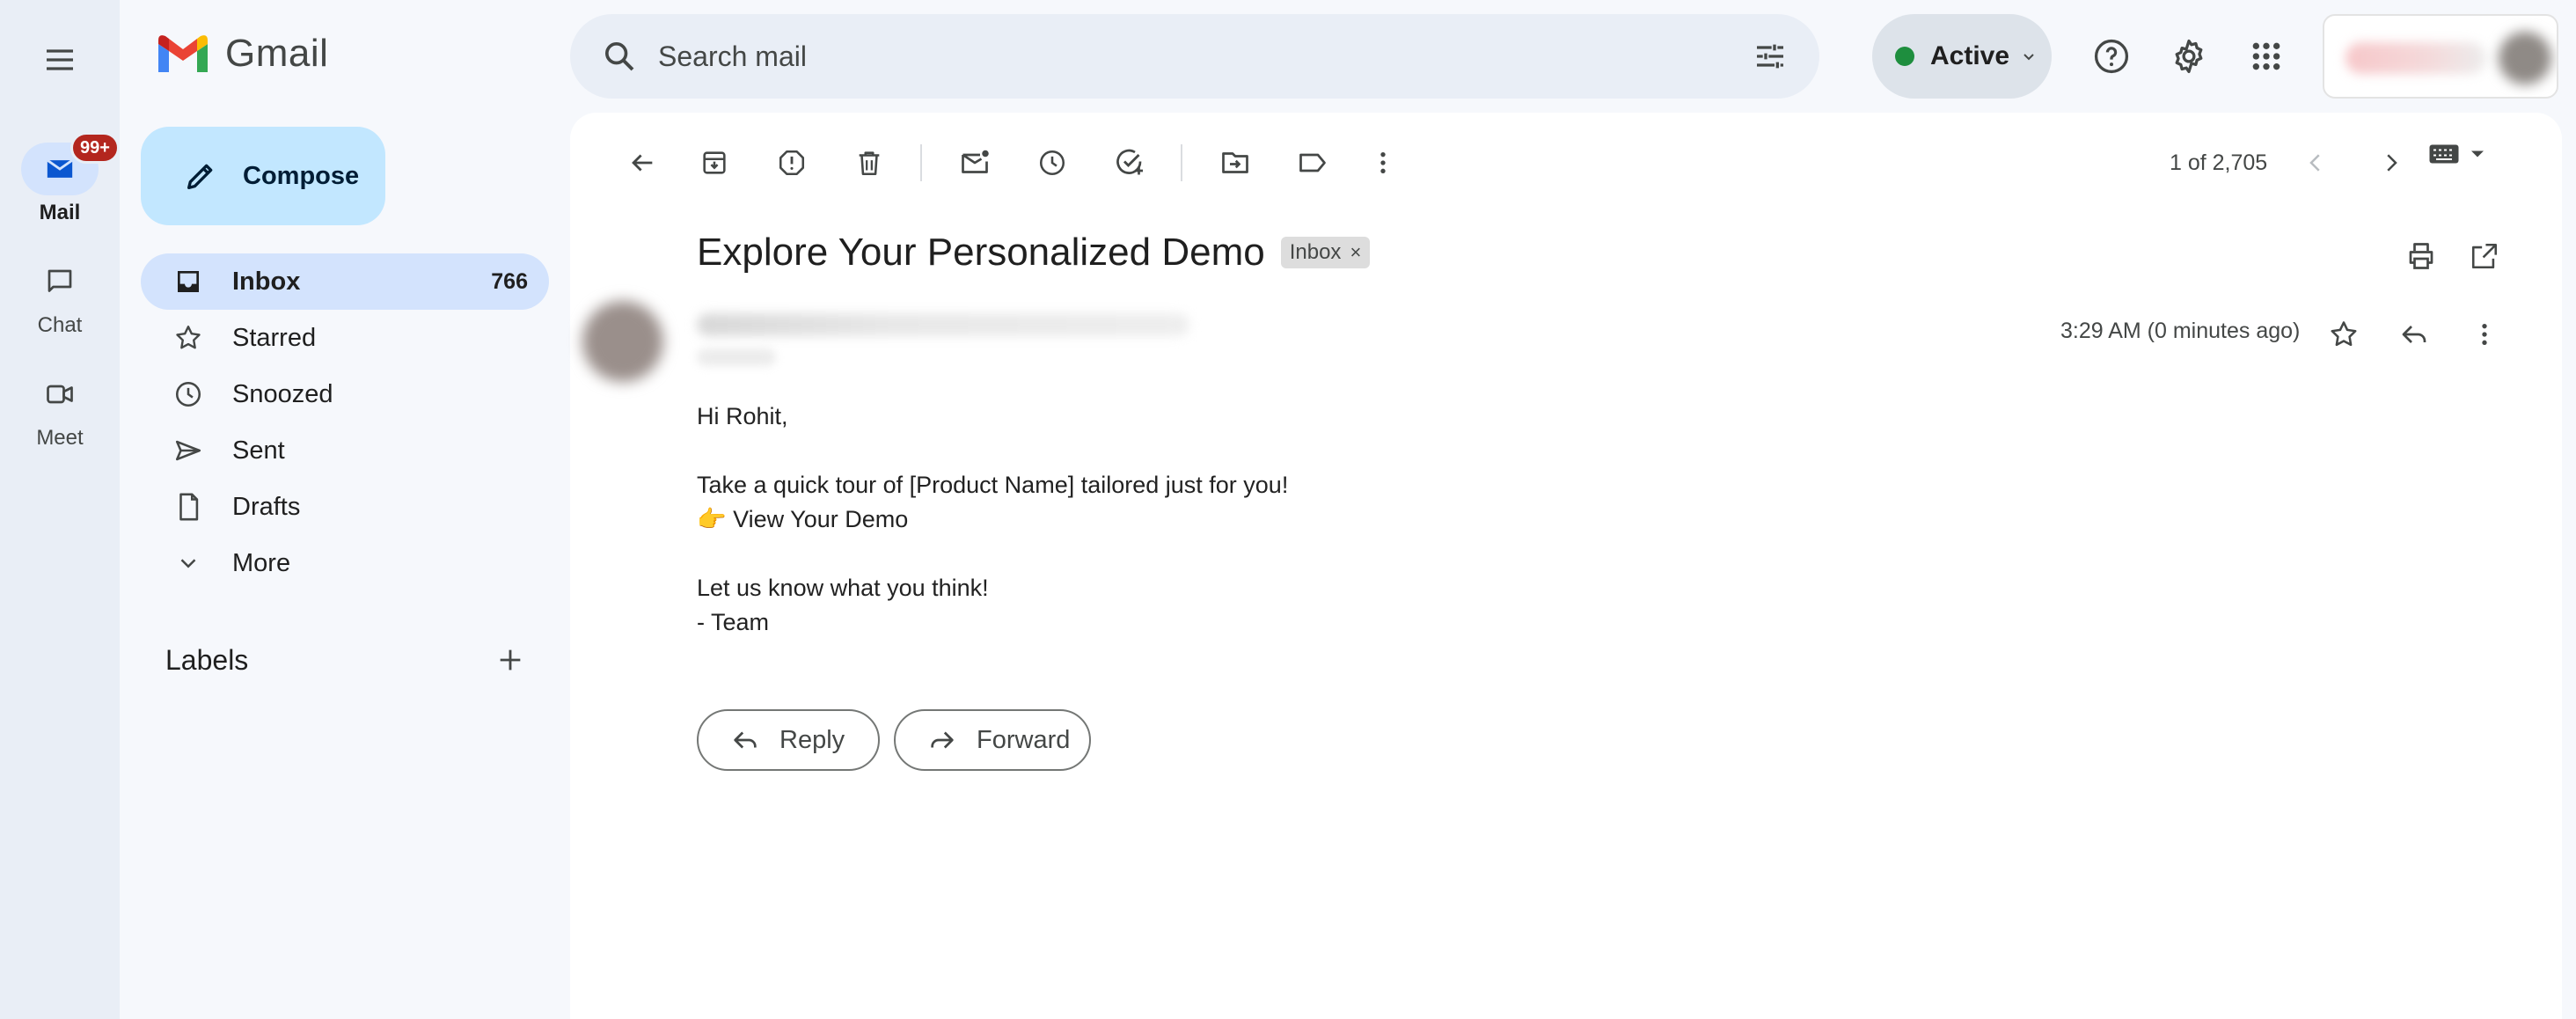  I want to click on nav-label: Snoozed, so click(282, 393).